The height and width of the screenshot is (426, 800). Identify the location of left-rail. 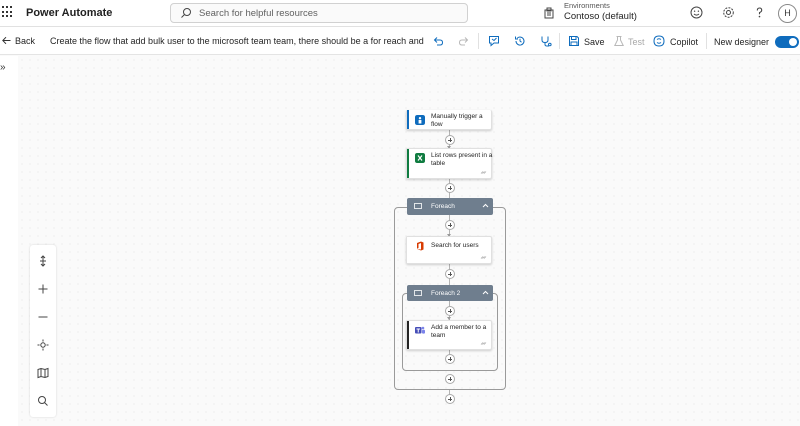
(9, 241).